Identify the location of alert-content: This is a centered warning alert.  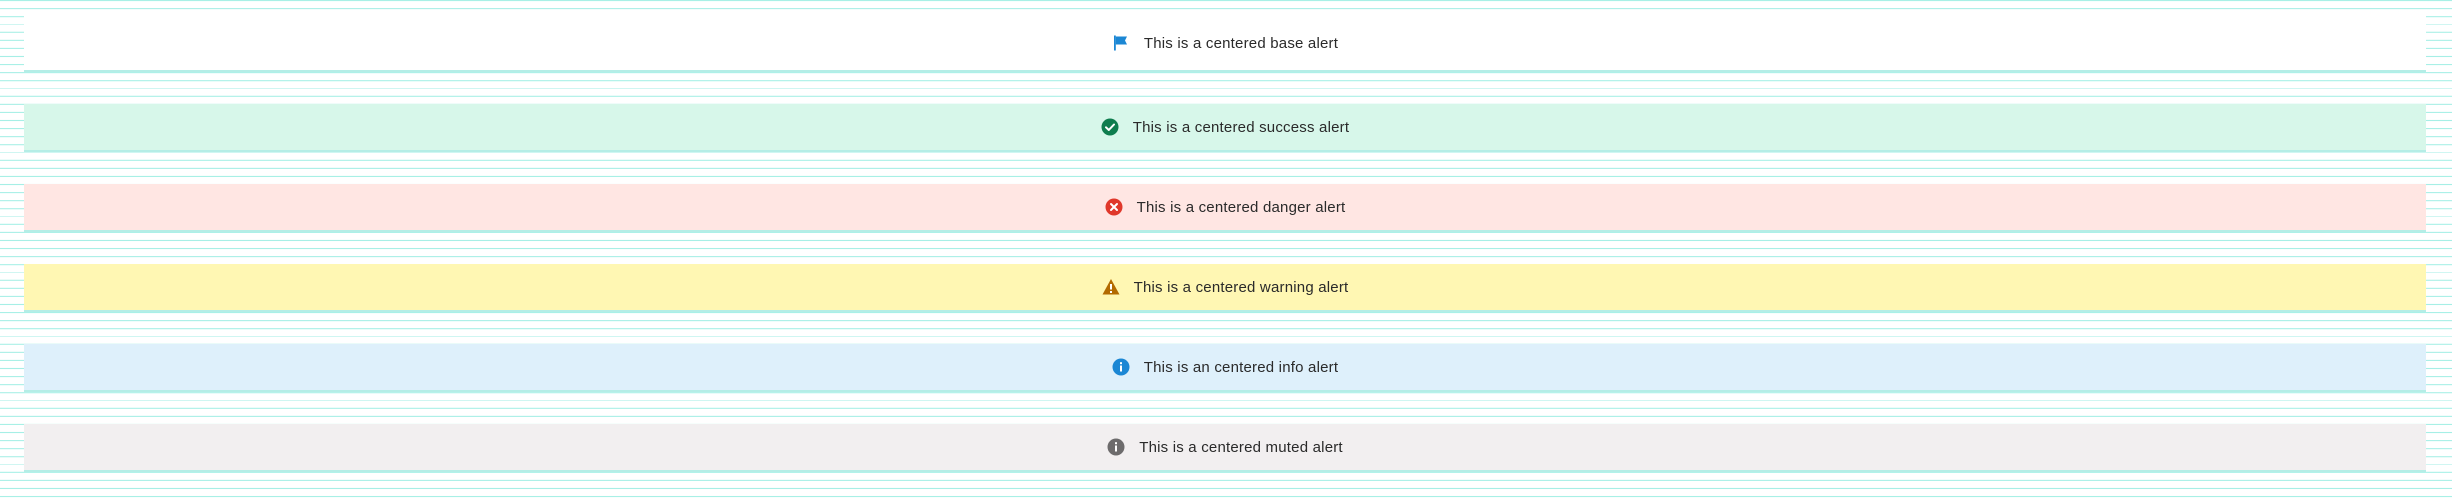
(1225, 287).